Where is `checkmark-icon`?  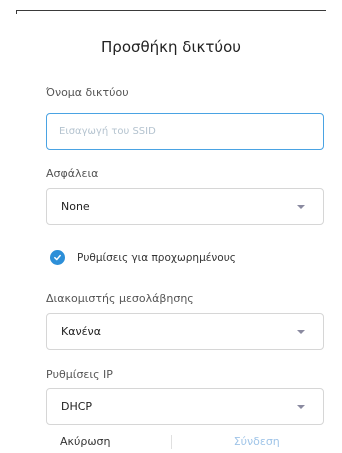 checkmark-icon is located at coordinates (57, 257).